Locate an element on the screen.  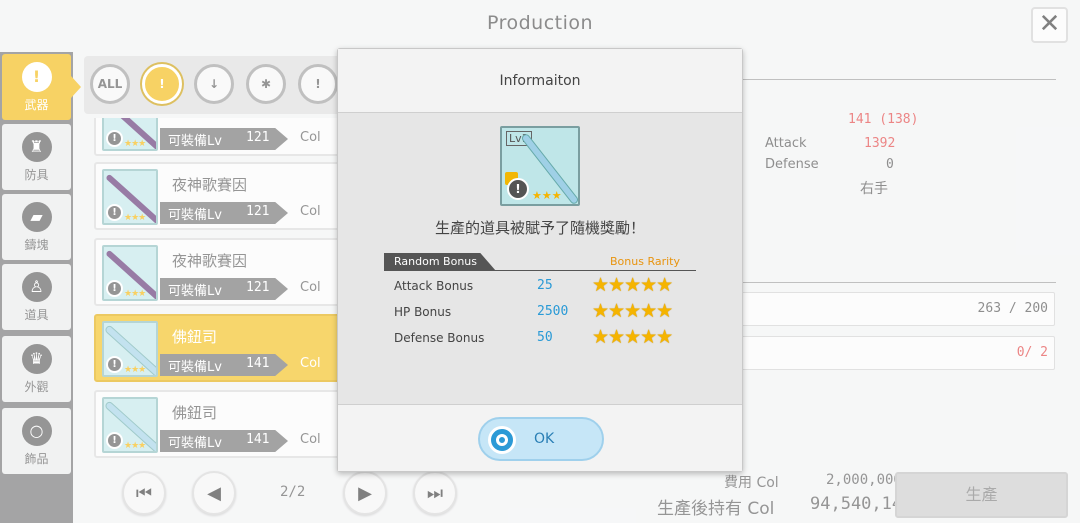
bonus-value: 25 is located at coordinates (545, 285).